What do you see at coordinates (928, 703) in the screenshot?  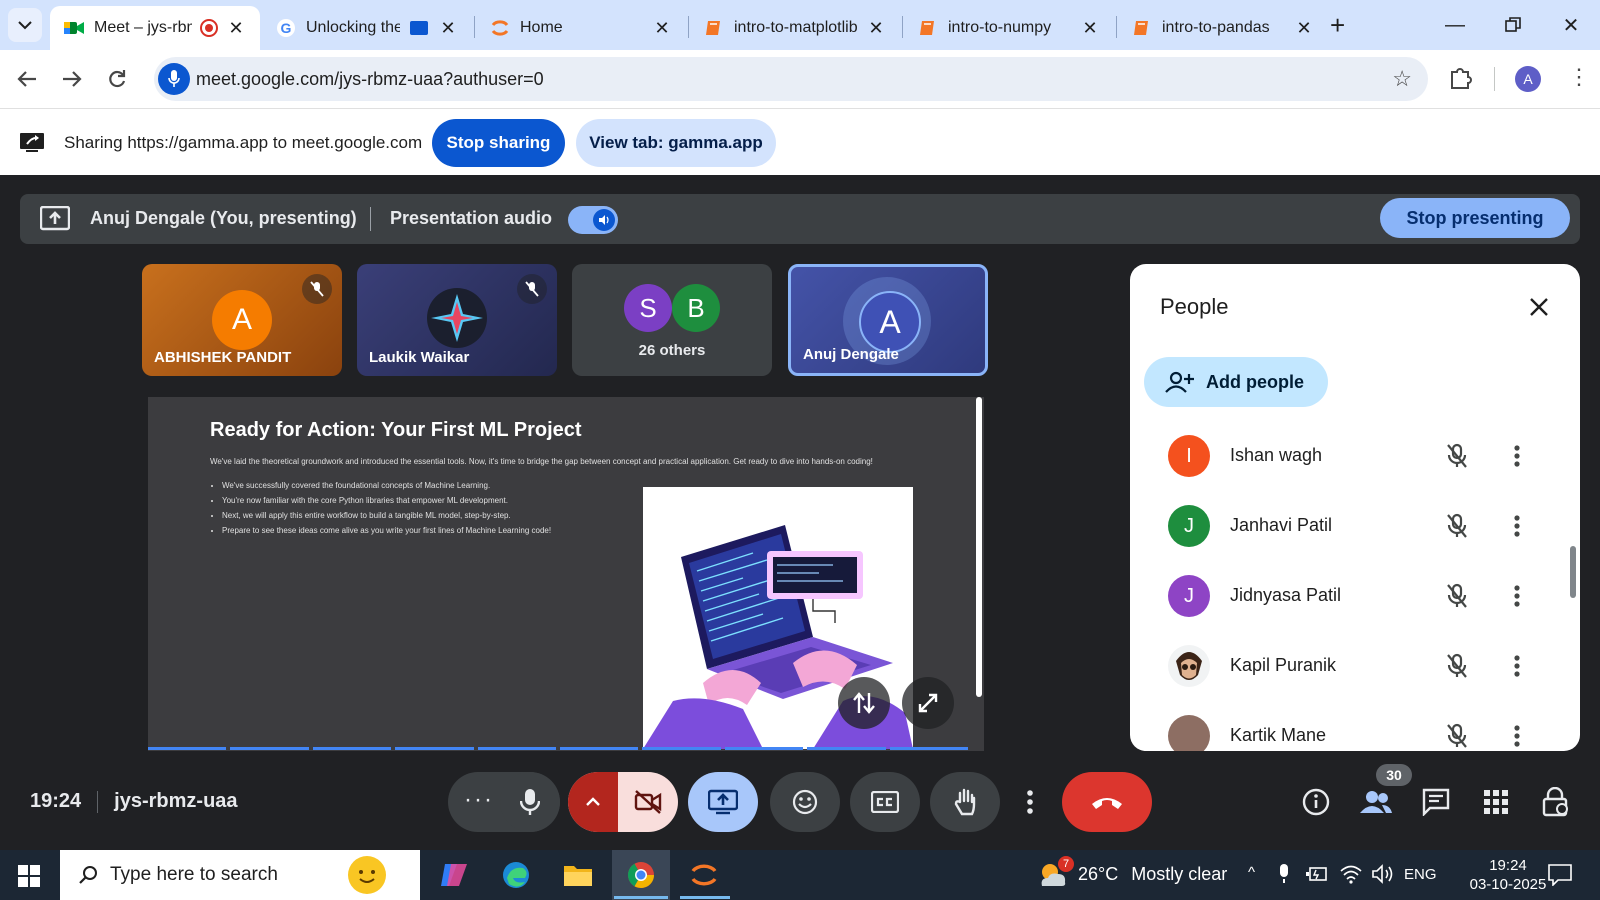 I see `fullscreen-button` at bounding box center [928, 703].